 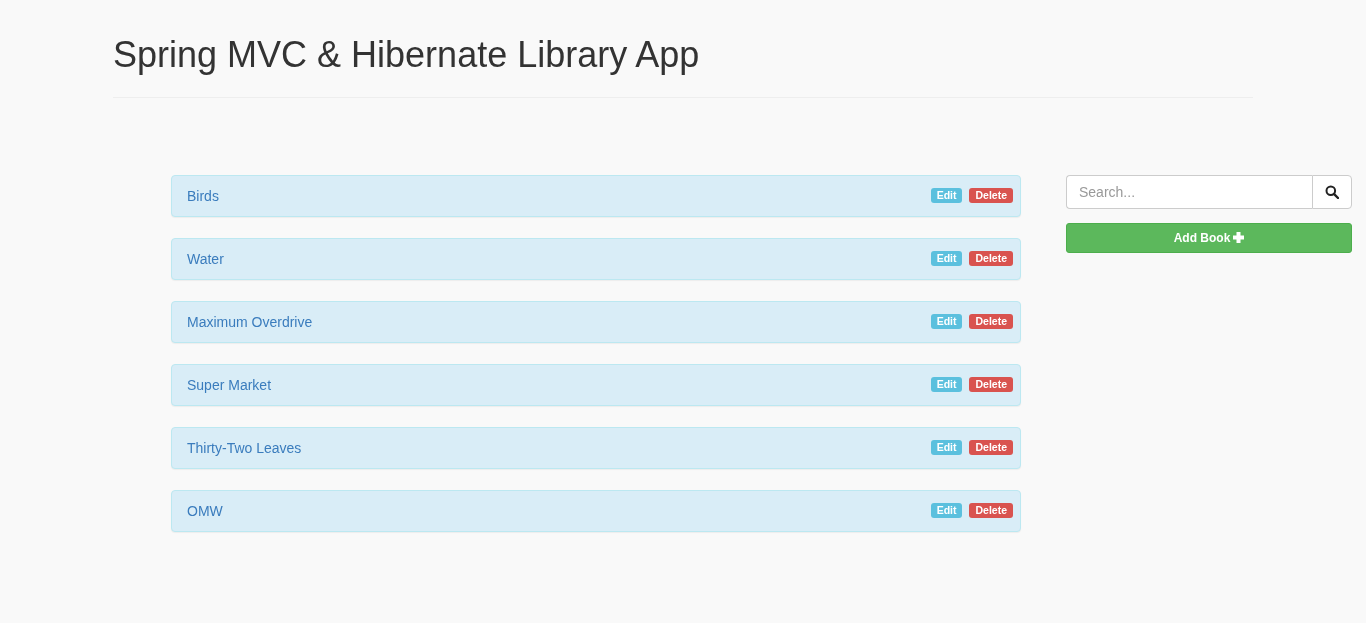 I want to click on book-title-link: Water, so click(x=205, y=258).